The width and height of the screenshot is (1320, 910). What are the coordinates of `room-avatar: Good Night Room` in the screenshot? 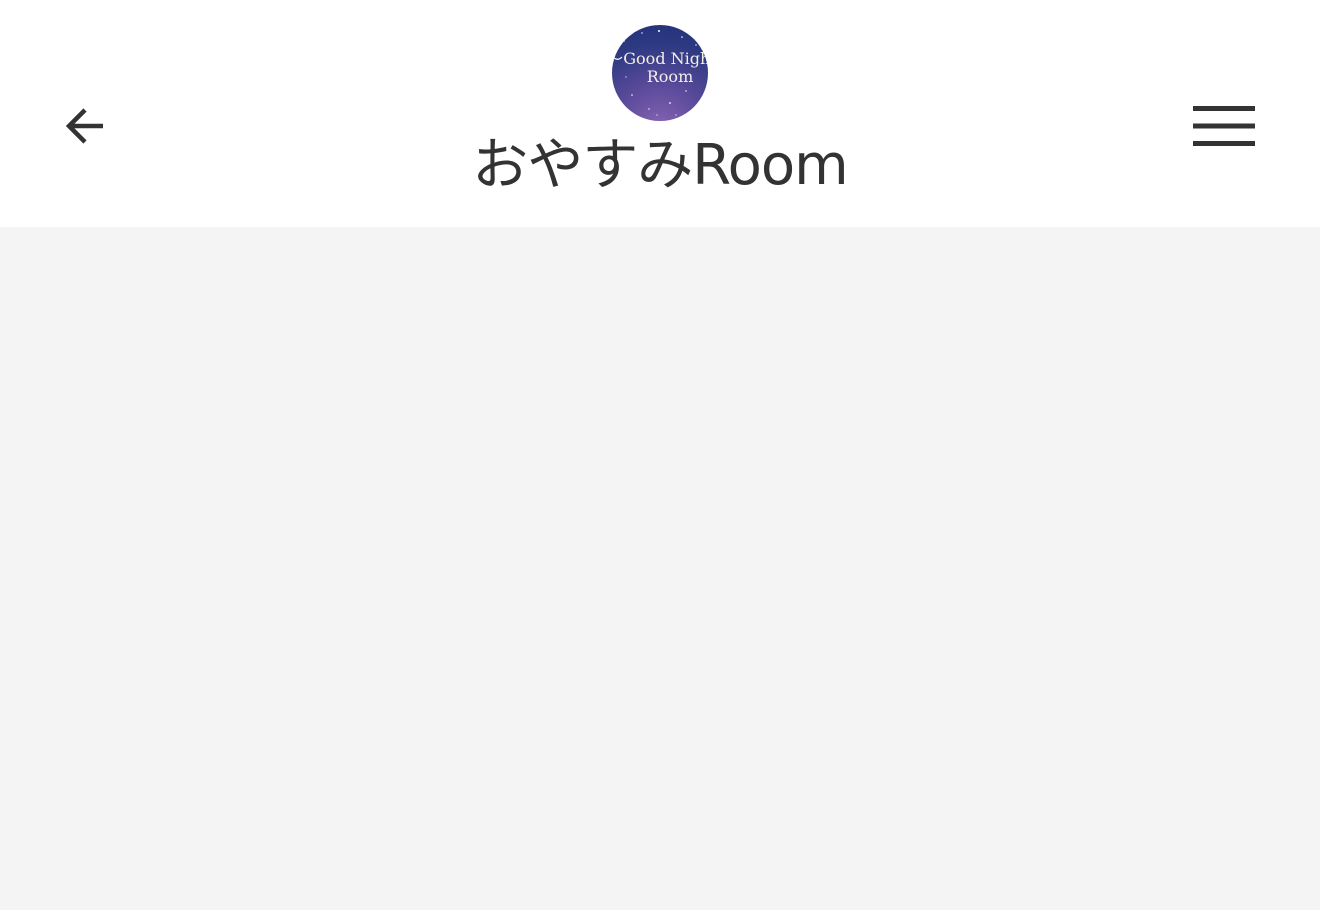 It's located at (660, 73).